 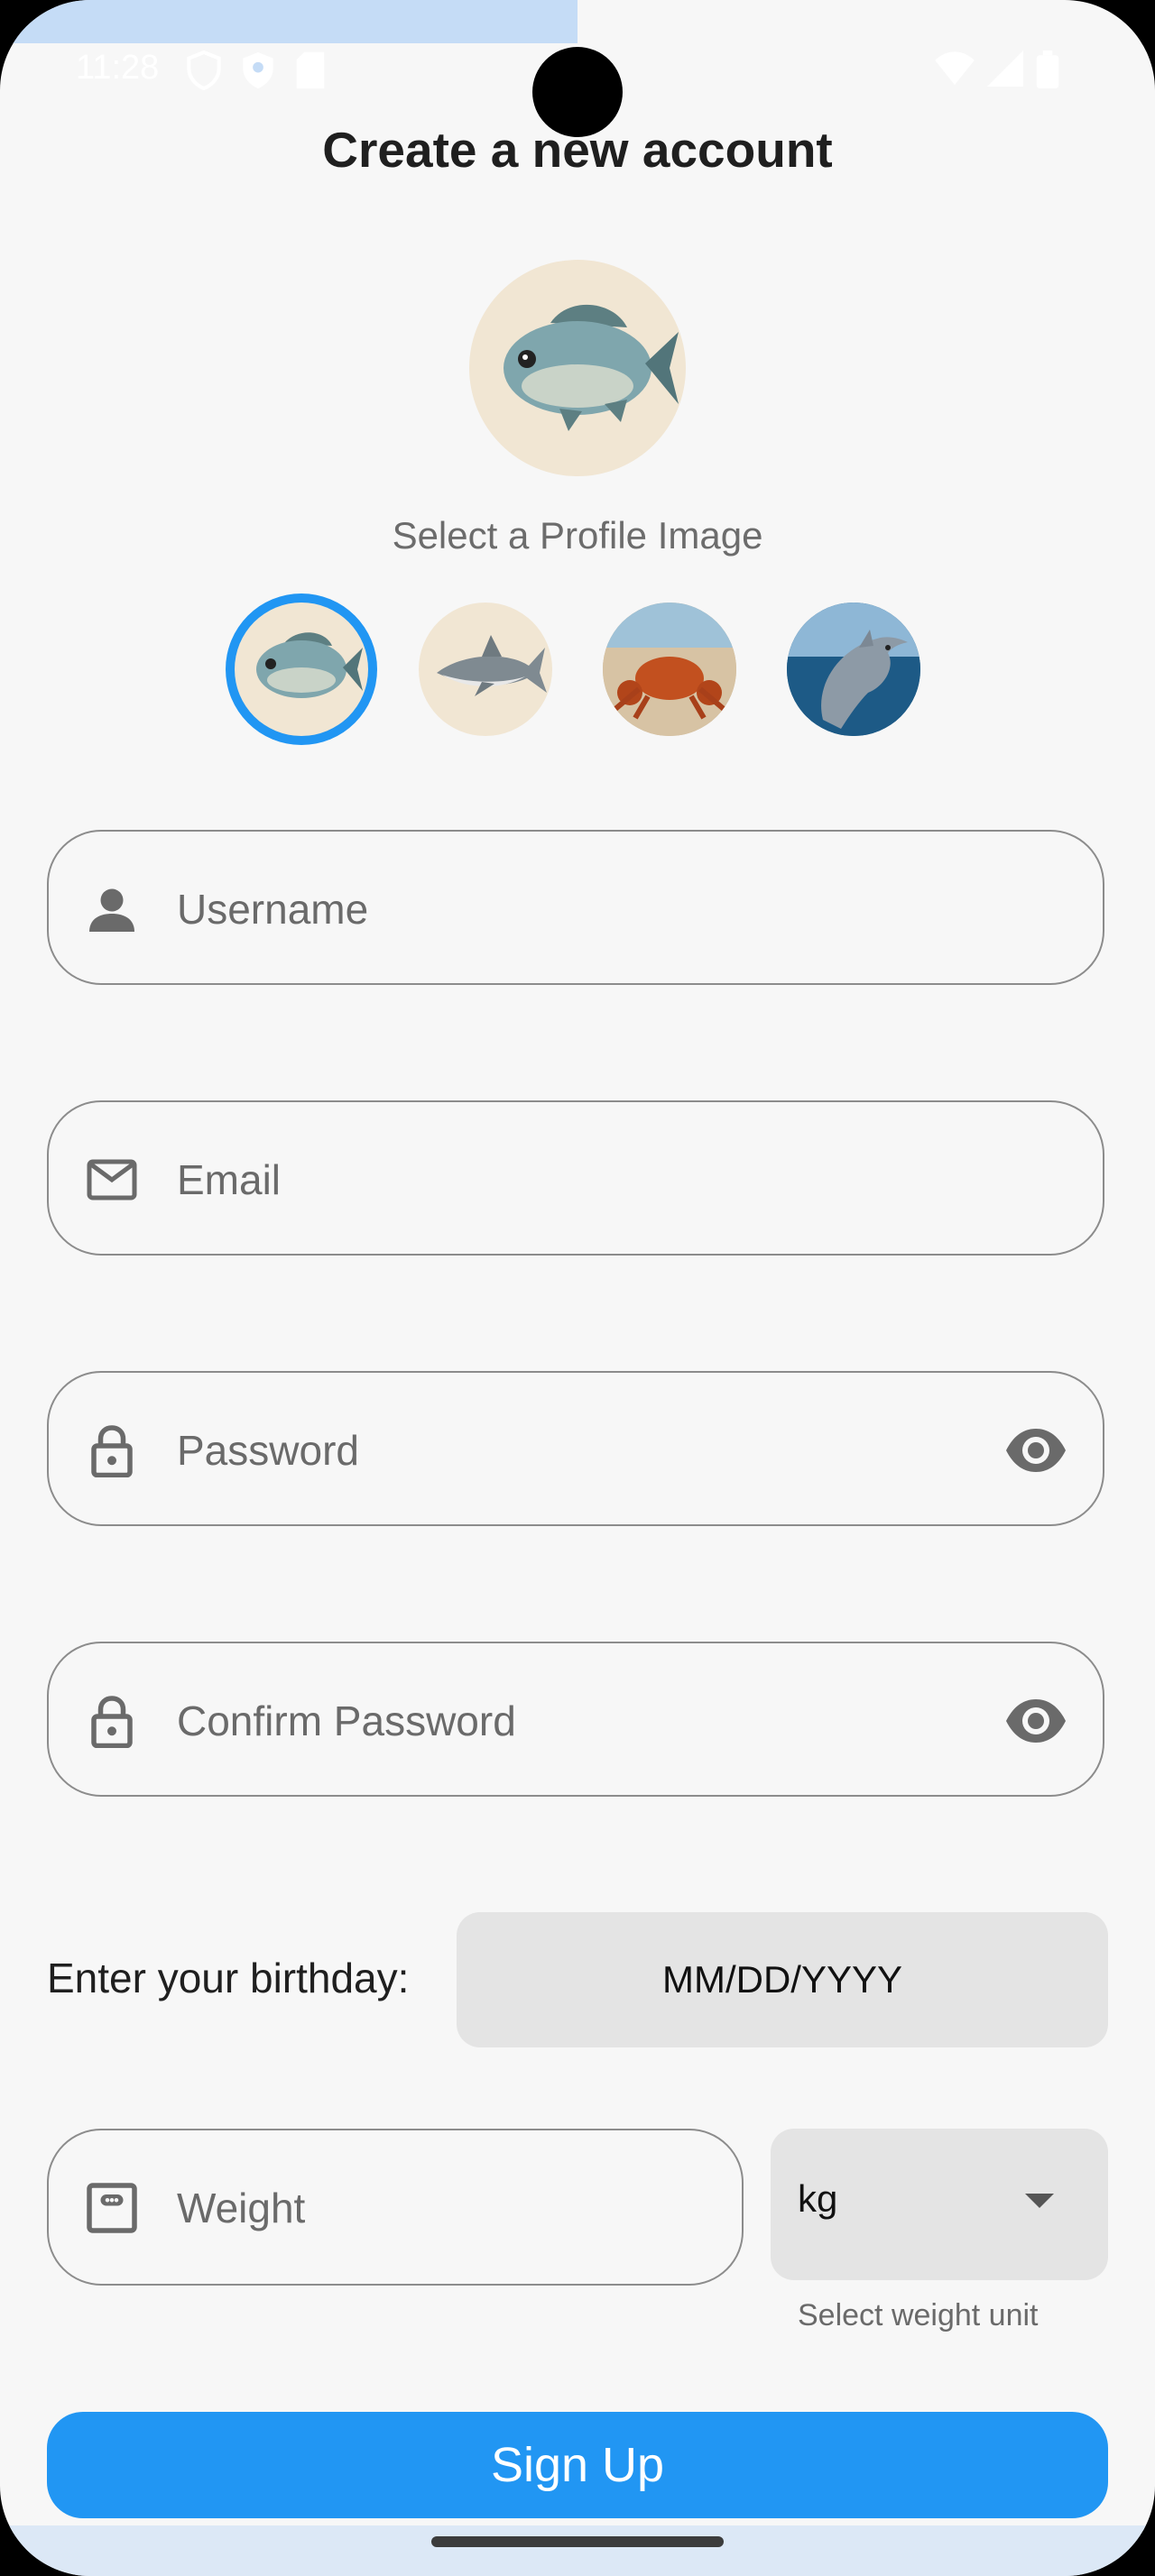 What do you see at coordinates (577, 2465) in the screenshot?
I see `sign-up-button: Sign Up` at bounding box center [577, 2465].